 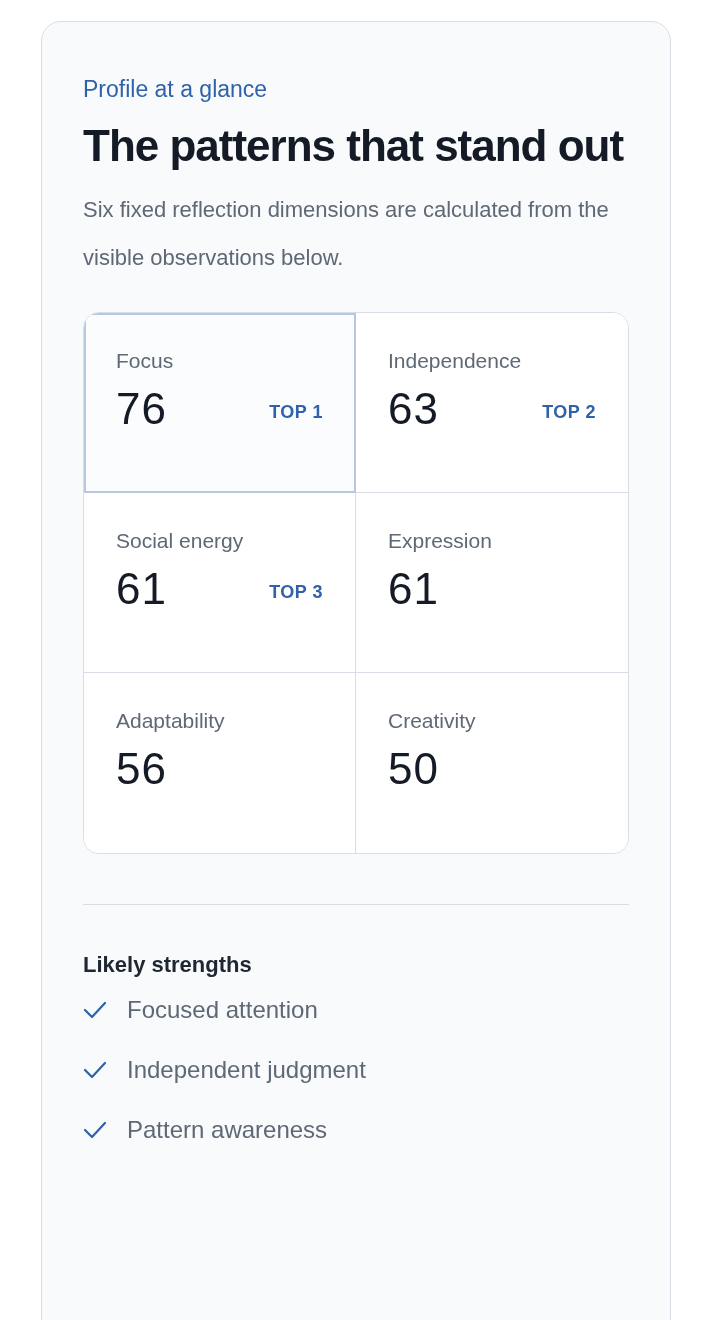 What do you see at coordinates (346, 234) in the screenshot?
I see `card-description: Six fixed reflection dimensions are calculated from the visible observations below.` at bounding box center [346, 234].